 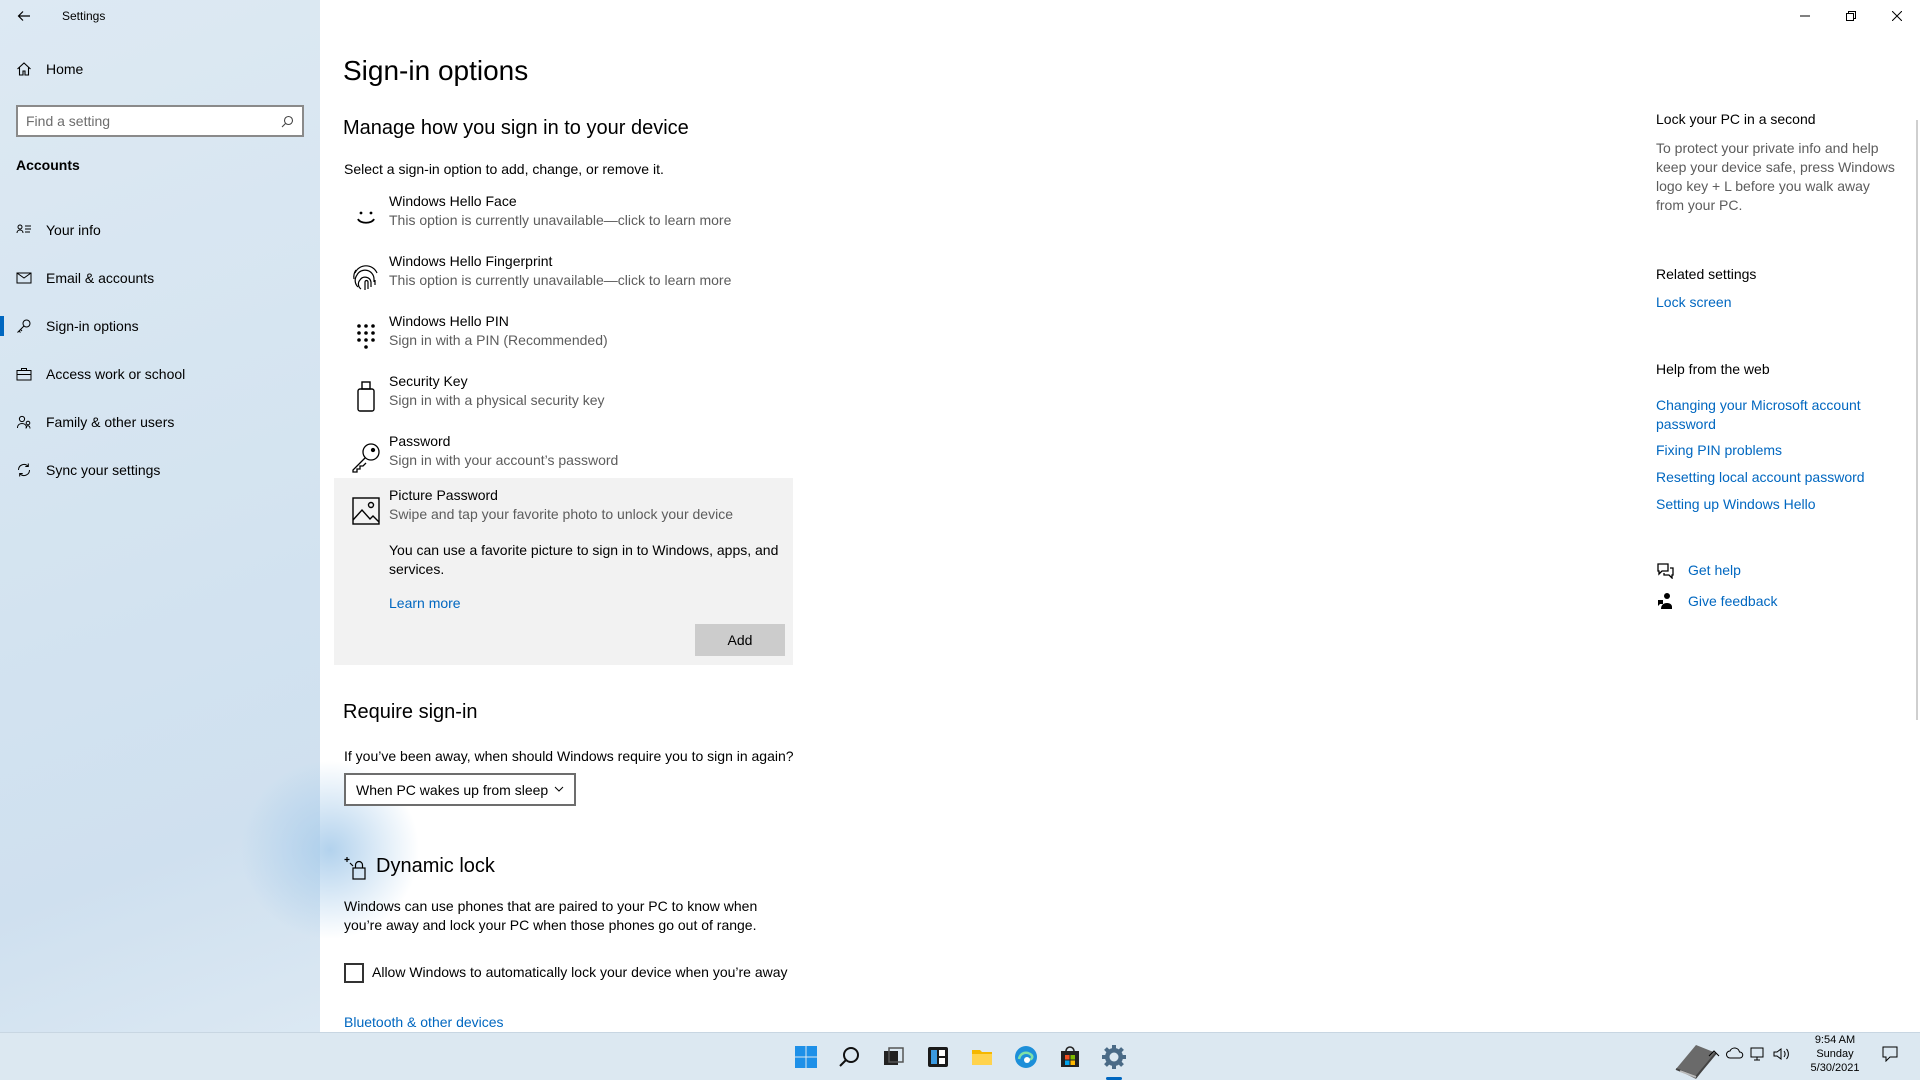 What do you see at coordinates (471, 261) in the screenshot?
I see `option-title: Windows Hello Fingerprint` at bounding box center [471, 261].